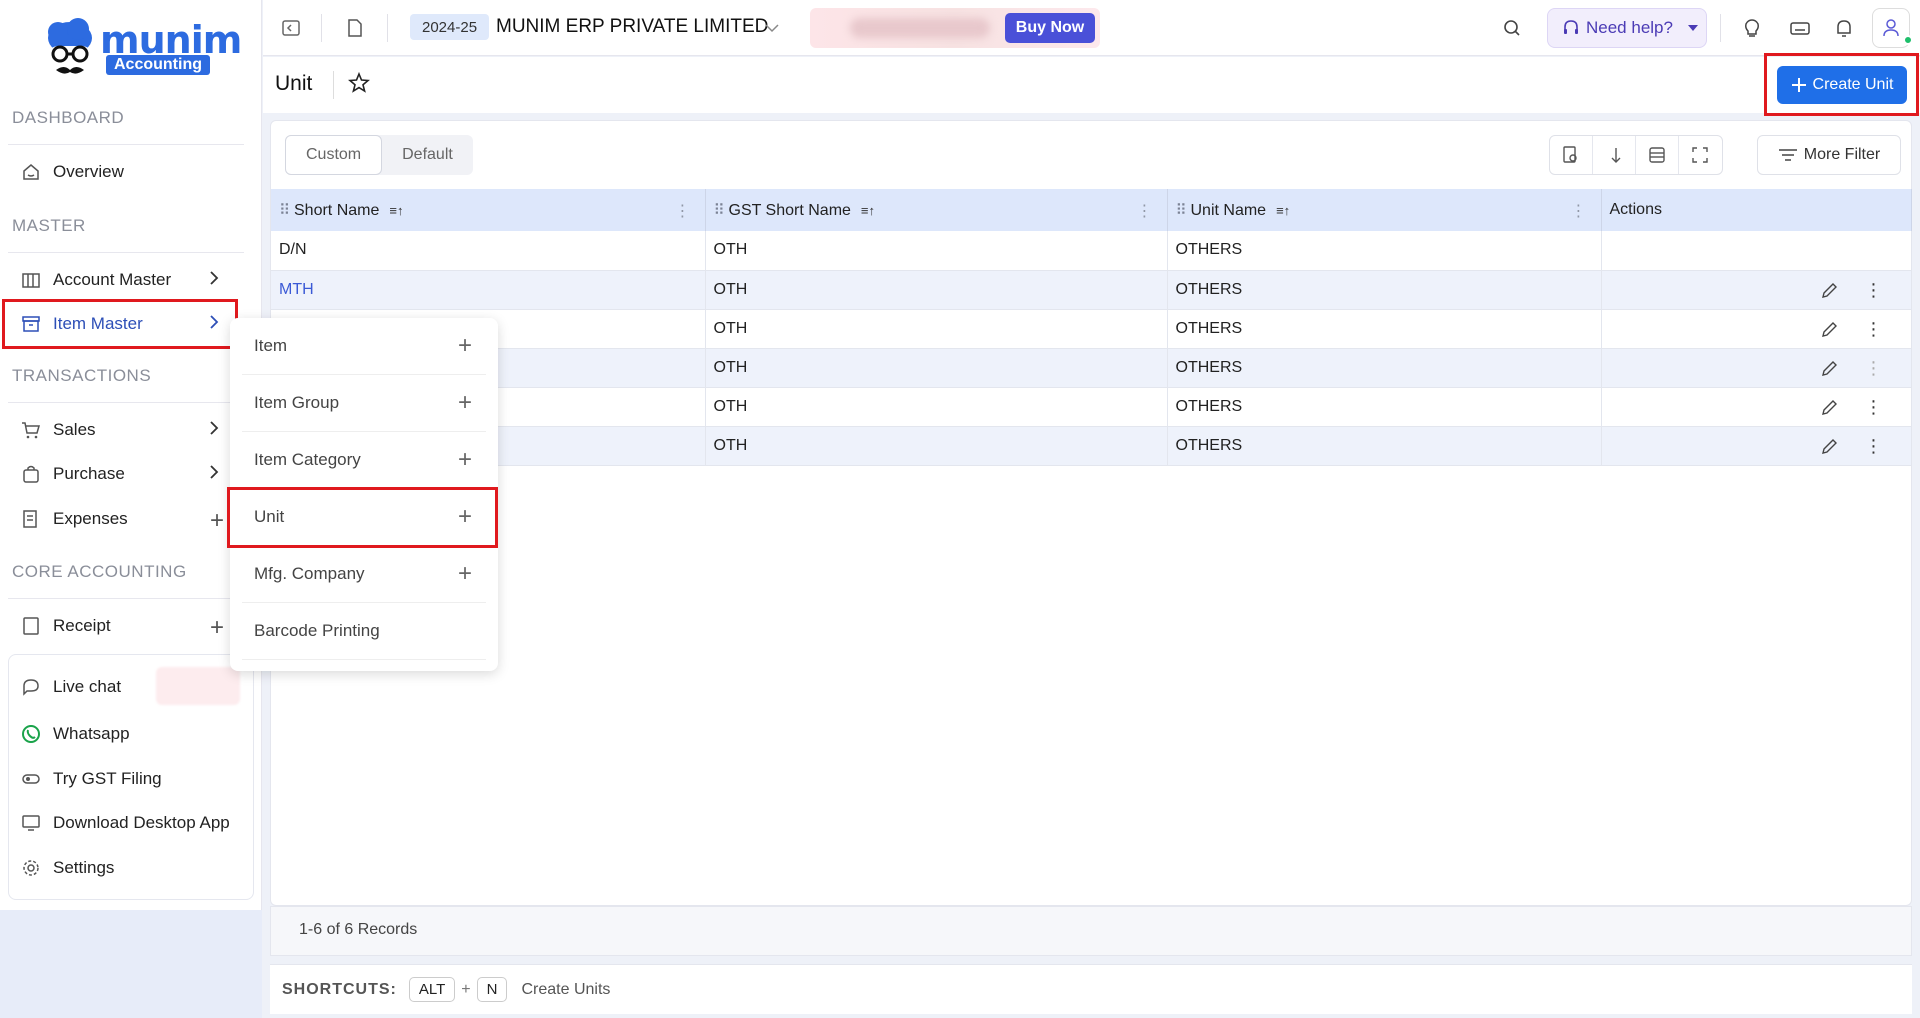 This screenshot has width=1920, height=1018. What do you see at coordinates (334, 155) in the screenshot?
I see `tab-custom: Custom` at bounding box center [334, 155].